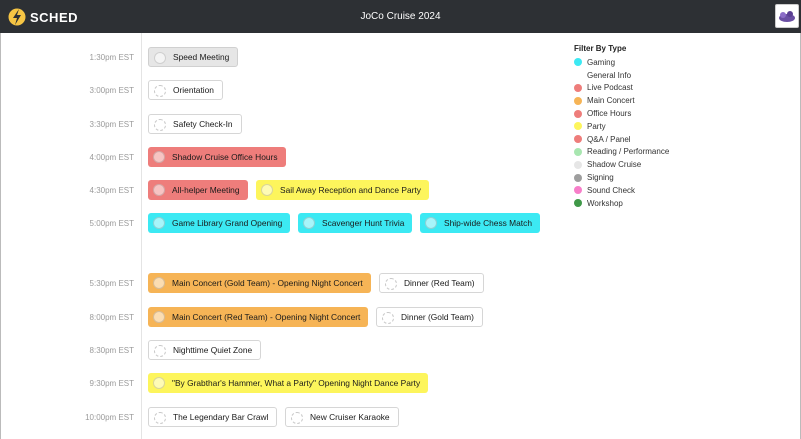  I want to click on time-label: 8:00pm EST, so click(111, 317).